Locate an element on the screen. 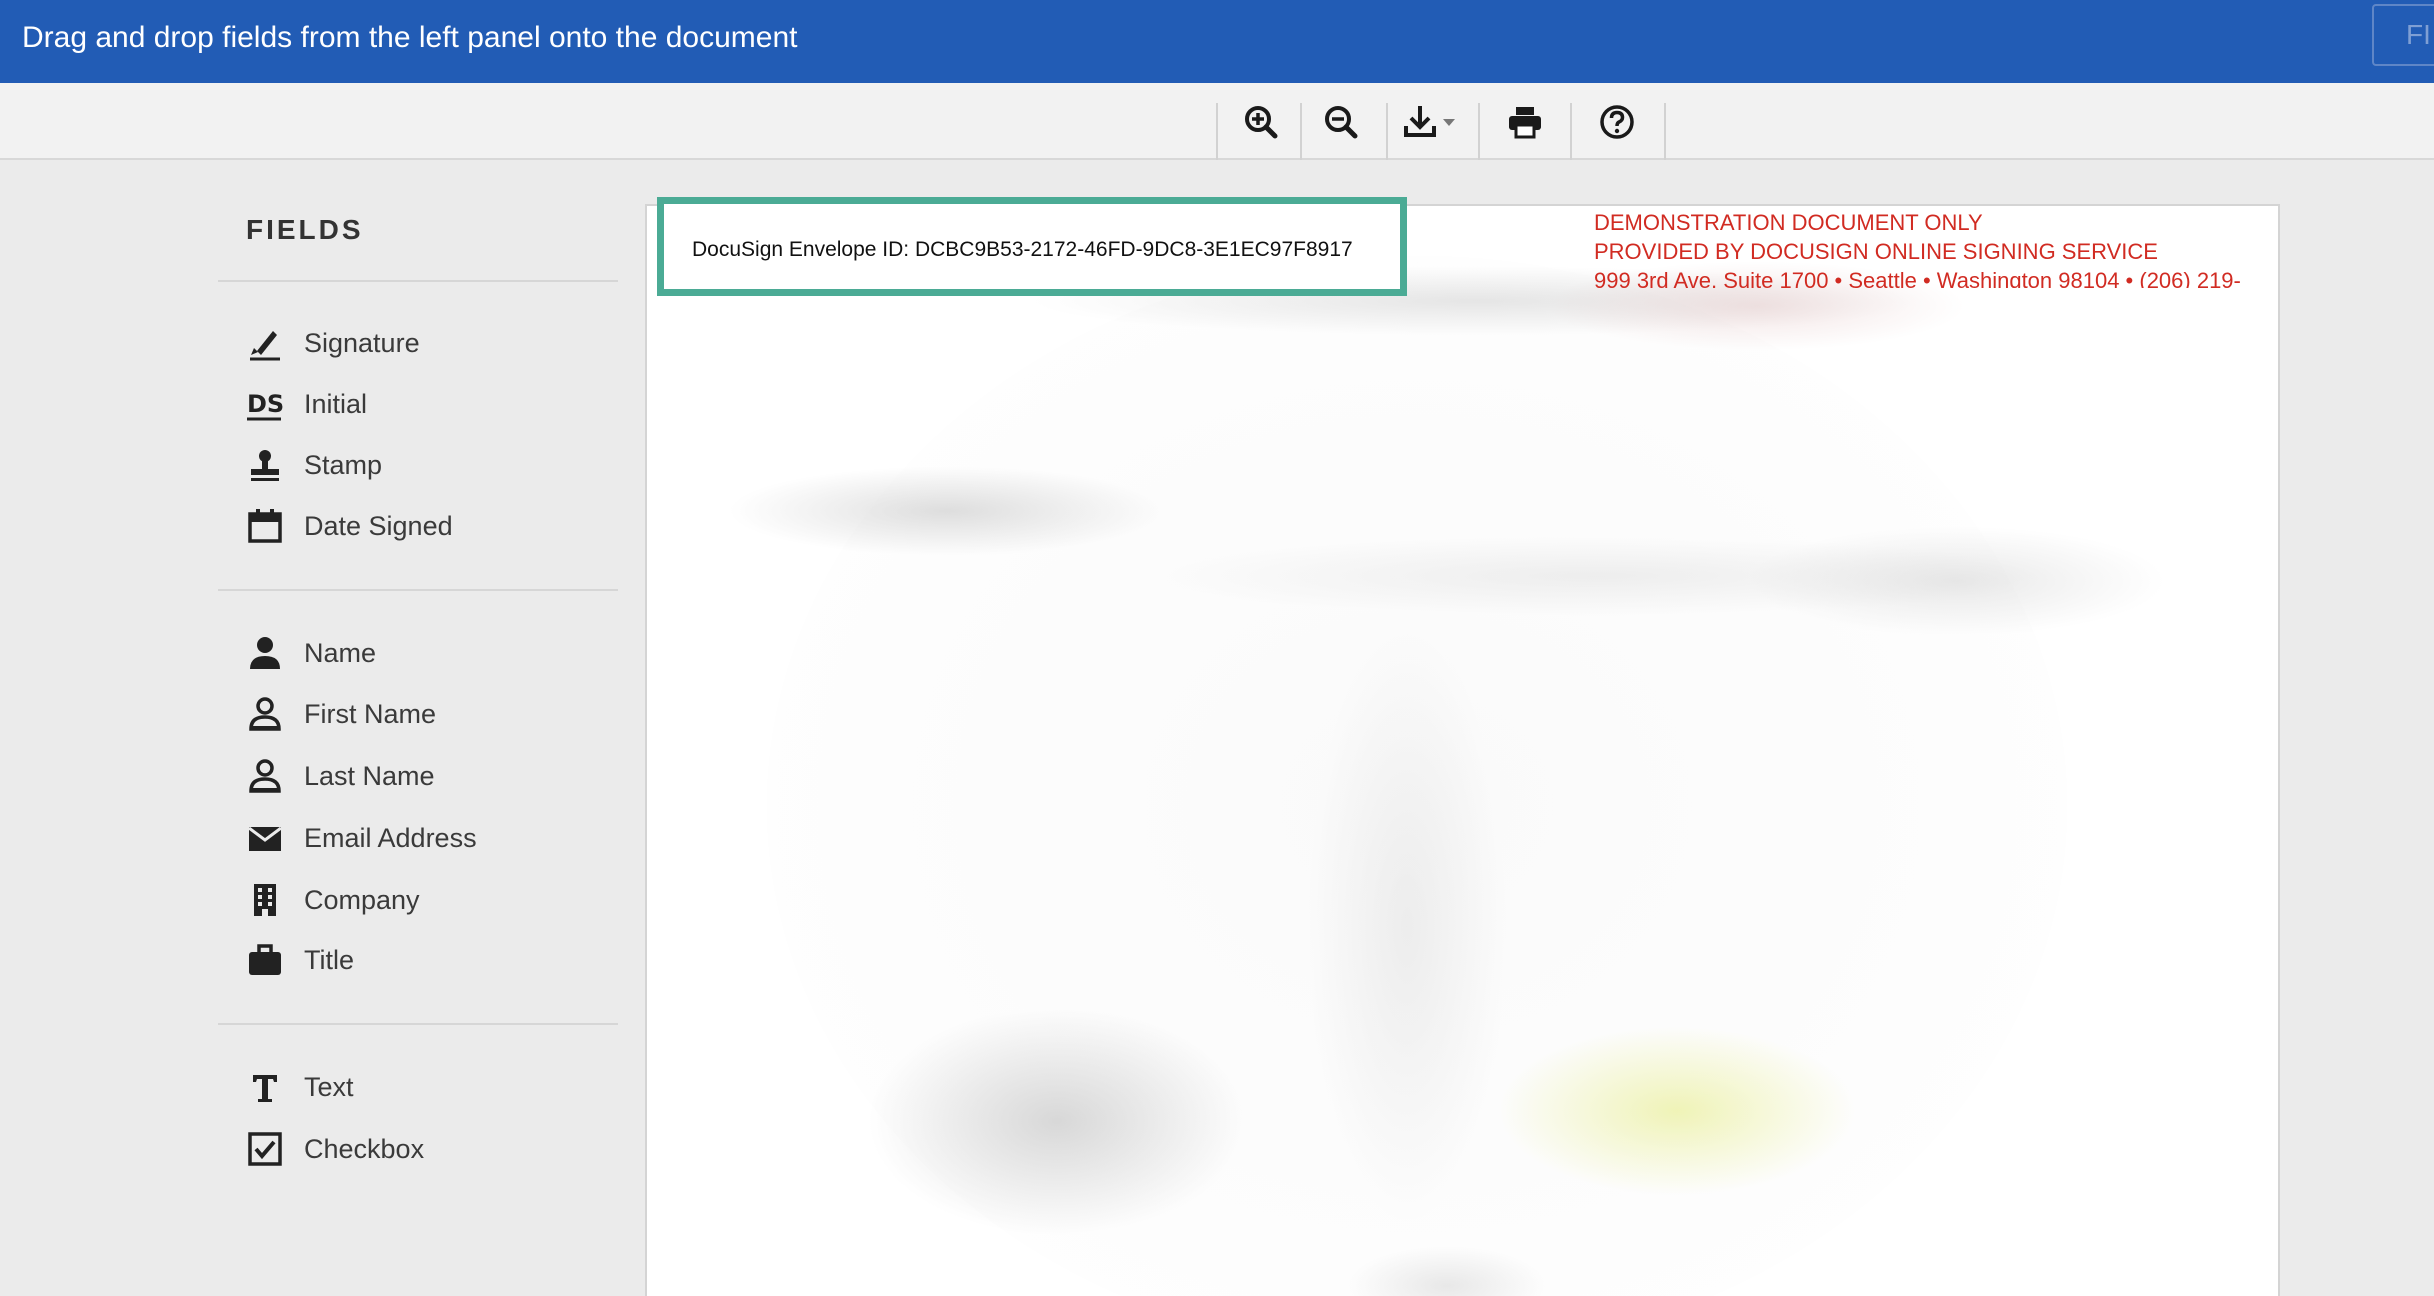 This screenshot has width=2434, height=1296. field-first-name: First Name is located at coordinates (341, 714).